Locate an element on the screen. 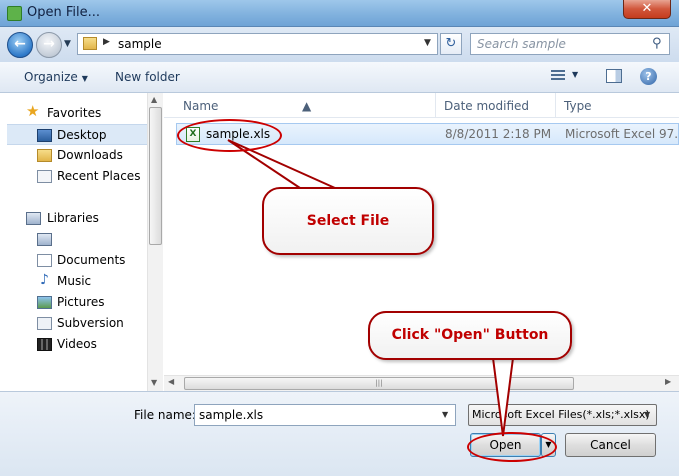  address-dropdown-icon: ▼ is located at coordinates (427, 43).